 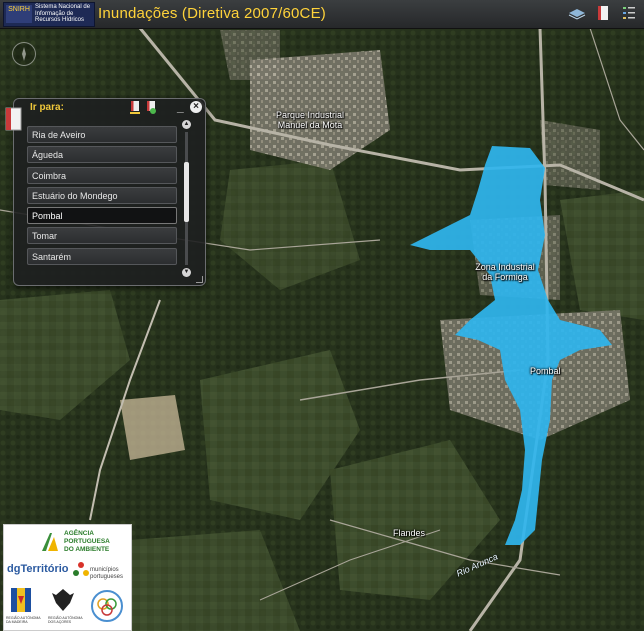 What do you see at coordinates (310, 120) in the screenshot?
I see `label-parque-industrial: Parque Industrial Manuel da Mota` at bounding box center [310, 120].